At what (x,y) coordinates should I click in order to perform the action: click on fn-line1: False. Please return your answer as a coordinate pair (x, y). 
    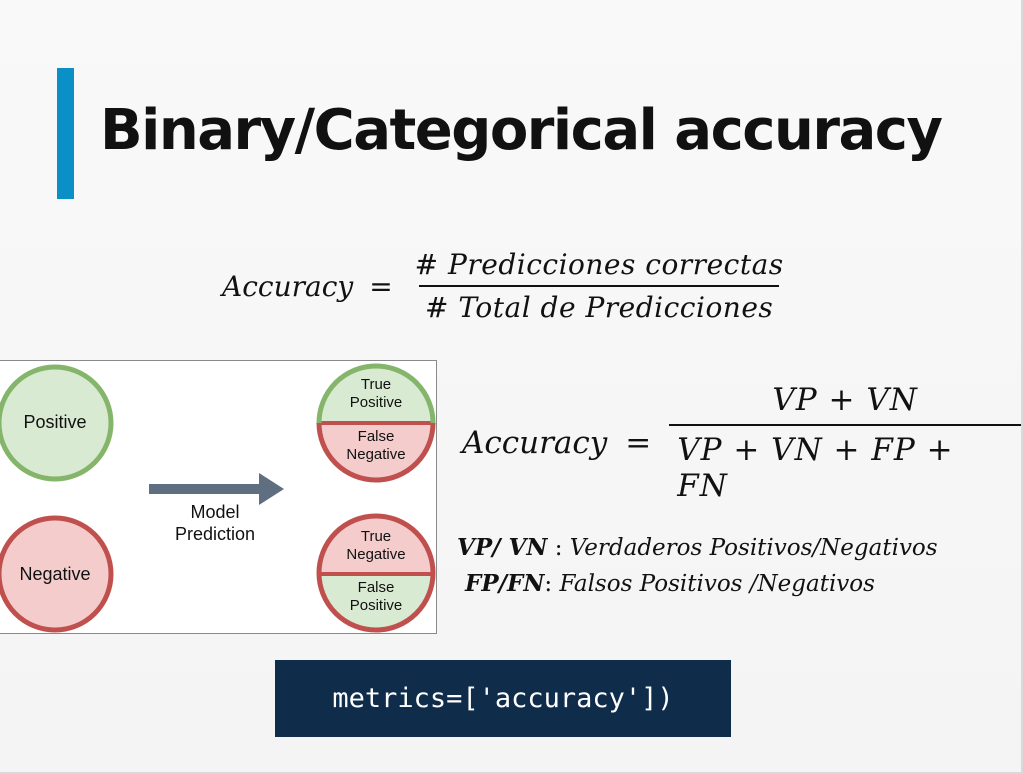
    Looking at the image, I should click on (376, 436).